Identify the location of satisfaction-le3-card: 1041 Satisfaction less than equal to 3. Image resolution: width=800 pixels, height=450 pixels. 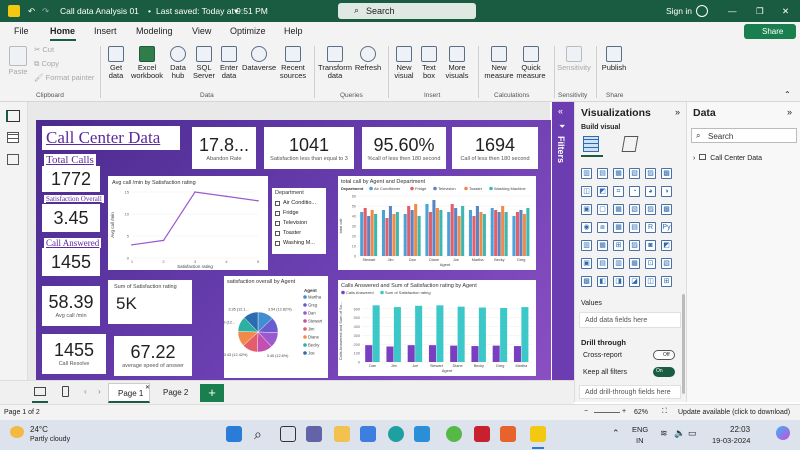
(309, 148).